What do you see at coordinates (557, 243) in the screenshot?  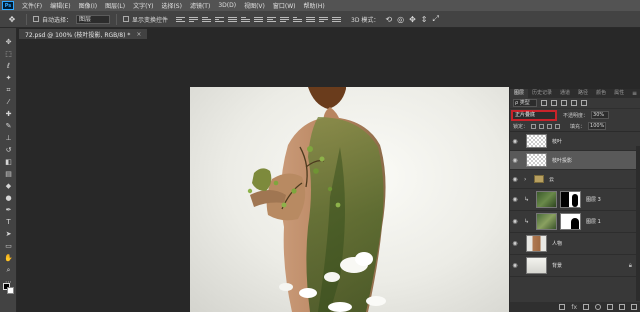 I see `layer-name: 人物` at bounding box center [557, 243].